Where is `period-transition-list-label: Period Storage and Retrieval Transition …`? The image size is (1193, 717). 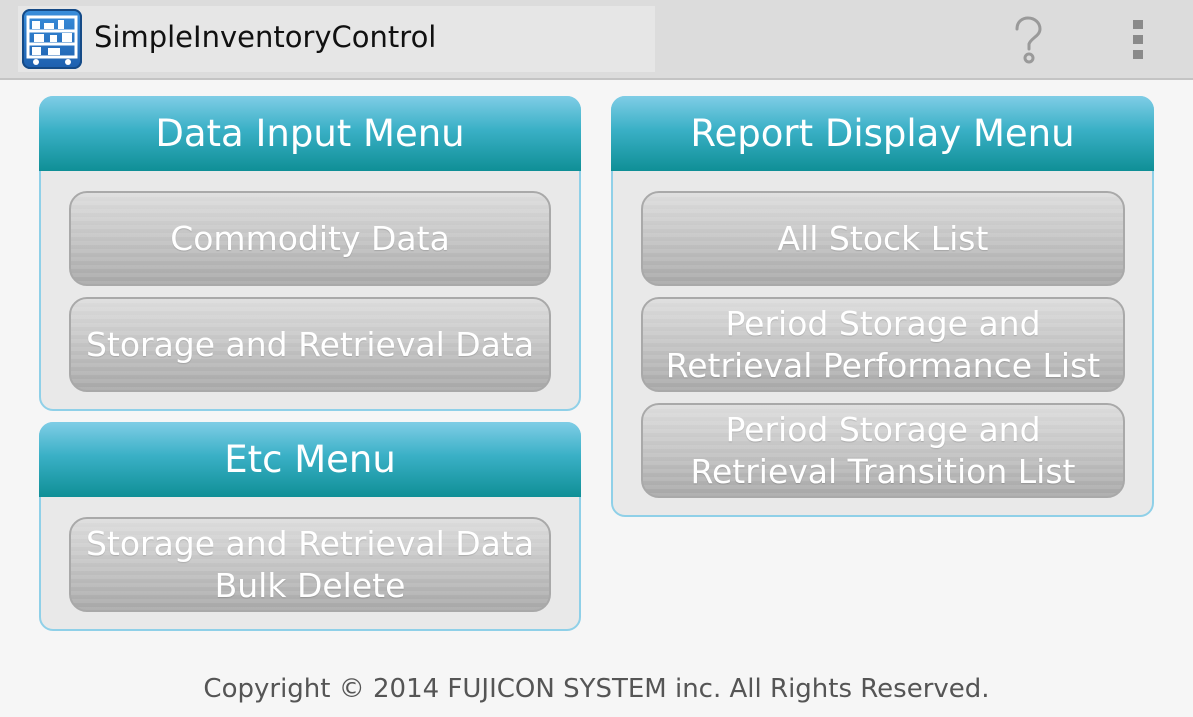 period-transition-list-label: Period Storage and Retrieval Transition … is located at coordinates (883, 450).